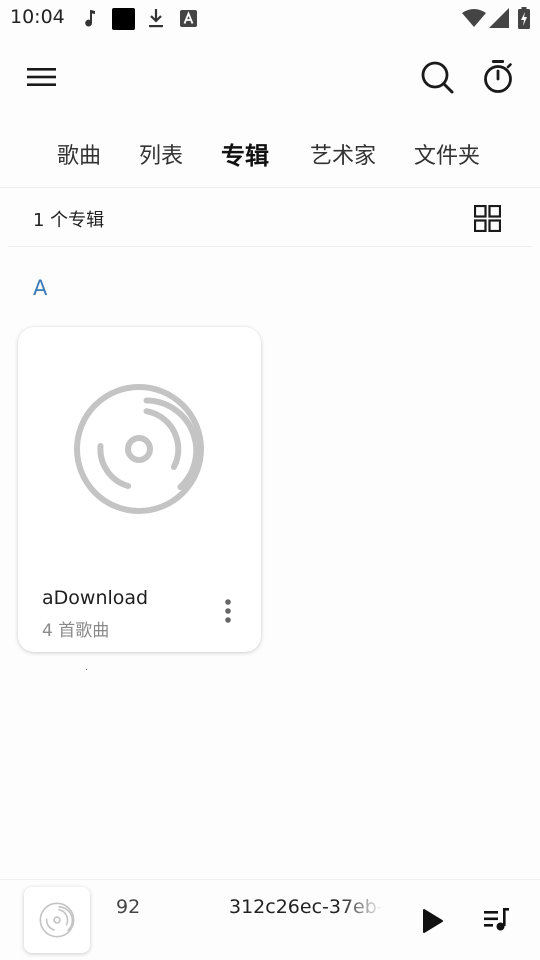 This screenshot has width=540, height=960. I want to click on download-icon, so click(156, 18).